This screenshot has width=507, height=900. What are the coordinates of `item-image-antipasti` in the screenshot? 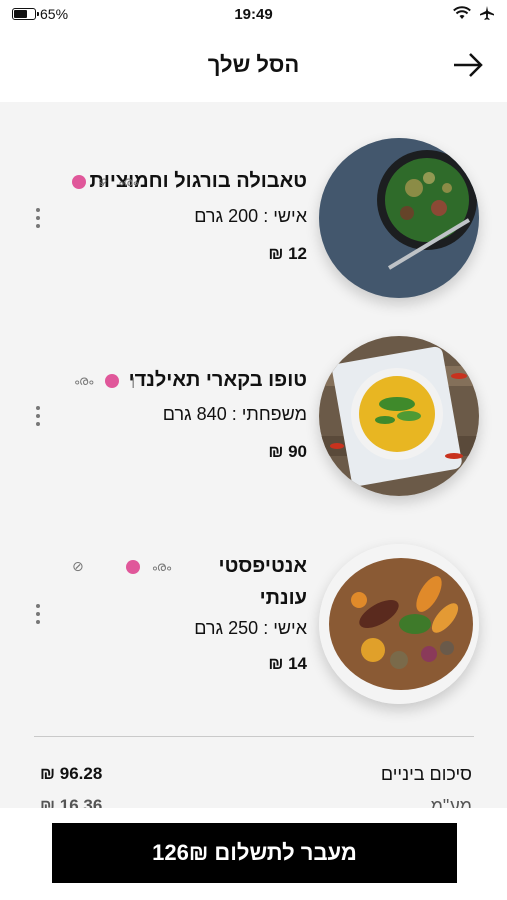 It's located at (399, 624).